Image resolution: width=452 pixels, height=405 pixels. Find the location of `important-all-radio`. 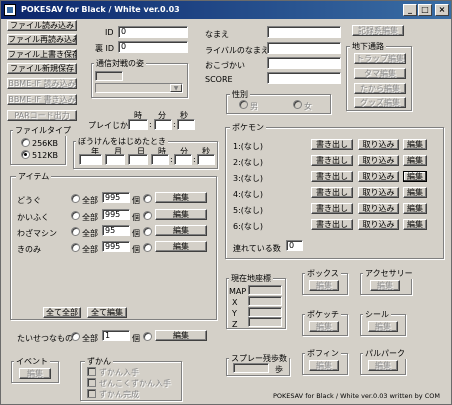

important-all-radio is located at coordinates (75, 336).